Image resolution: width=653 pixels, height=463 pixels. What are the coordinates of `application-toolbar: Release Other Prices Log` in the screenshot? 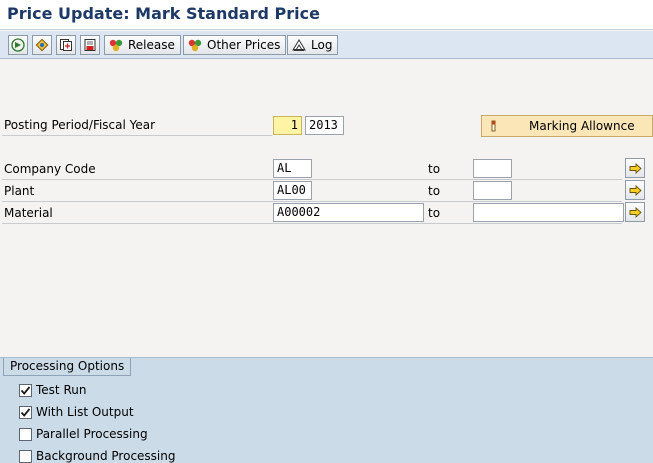 It's located at (326, 45).